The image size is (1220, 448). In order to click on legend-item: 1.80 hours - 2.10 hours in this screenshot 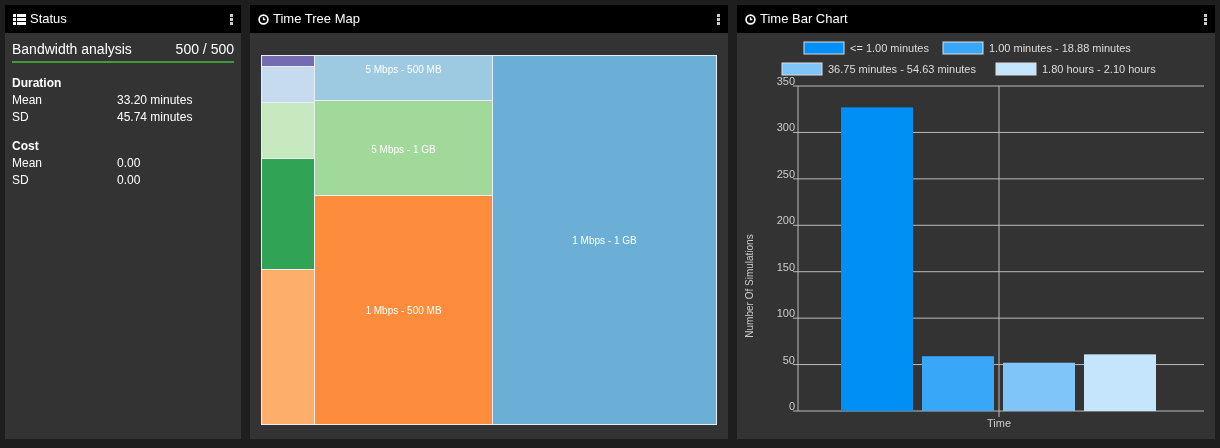, I will do `click(1075, 69)`.